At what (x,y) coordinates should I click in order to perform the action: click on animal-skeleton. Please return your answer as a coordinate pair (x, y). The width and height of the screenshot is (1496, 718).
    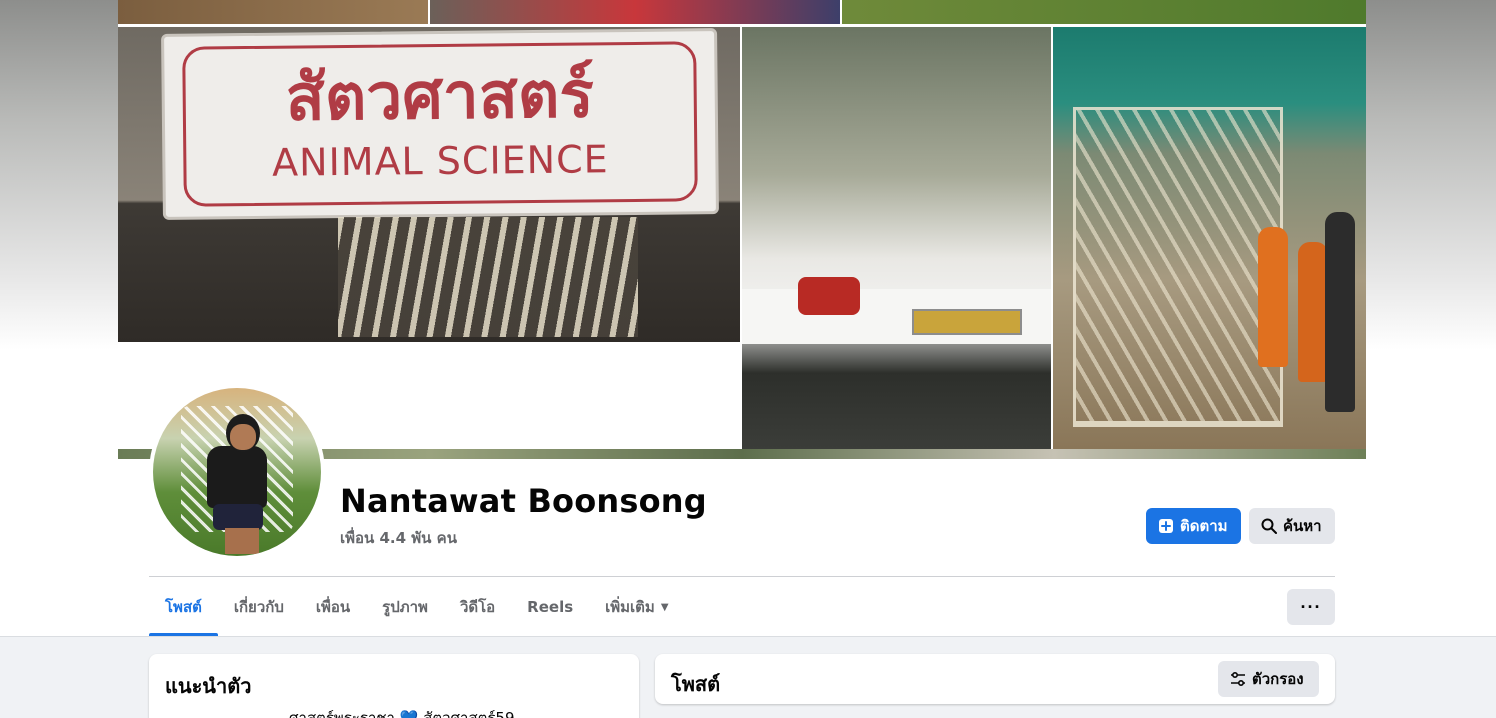
    Looking at the image, I should click on (1178, 267).